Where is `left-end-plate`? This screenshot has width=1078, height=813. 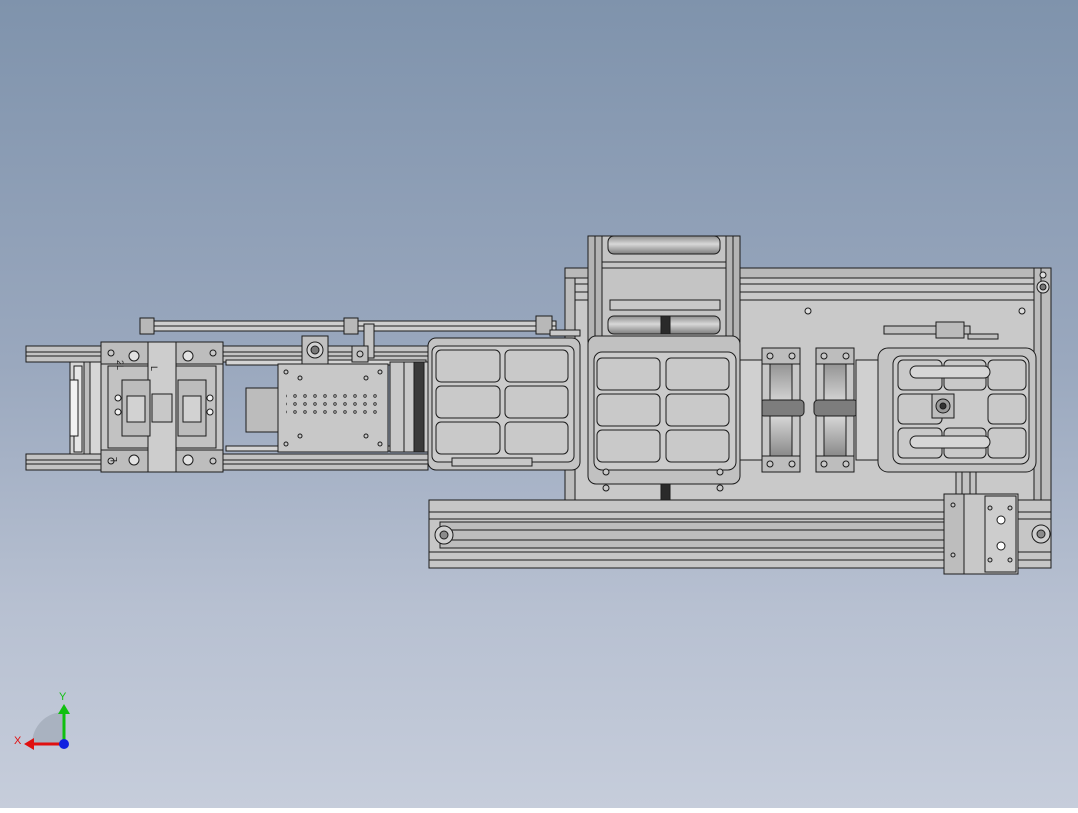 left-end-plate is located at coordinates (86, 408).